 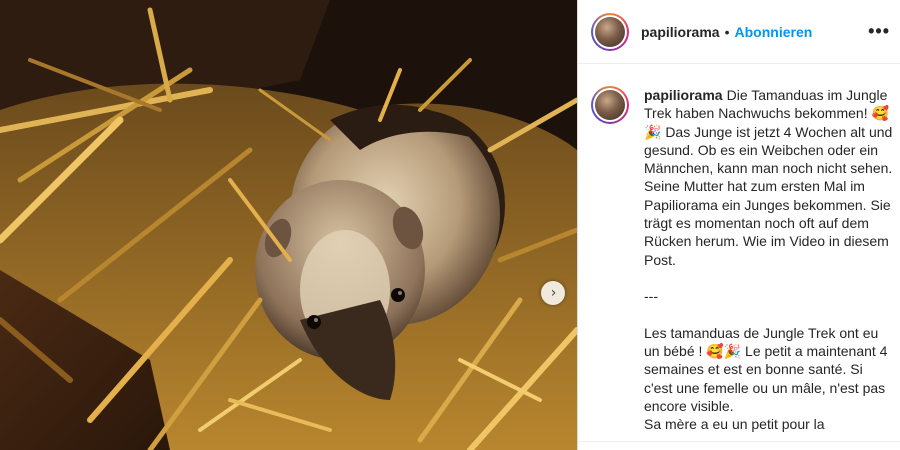 I want to click on caption-username: papiliorama, so click(x=683, y=95).